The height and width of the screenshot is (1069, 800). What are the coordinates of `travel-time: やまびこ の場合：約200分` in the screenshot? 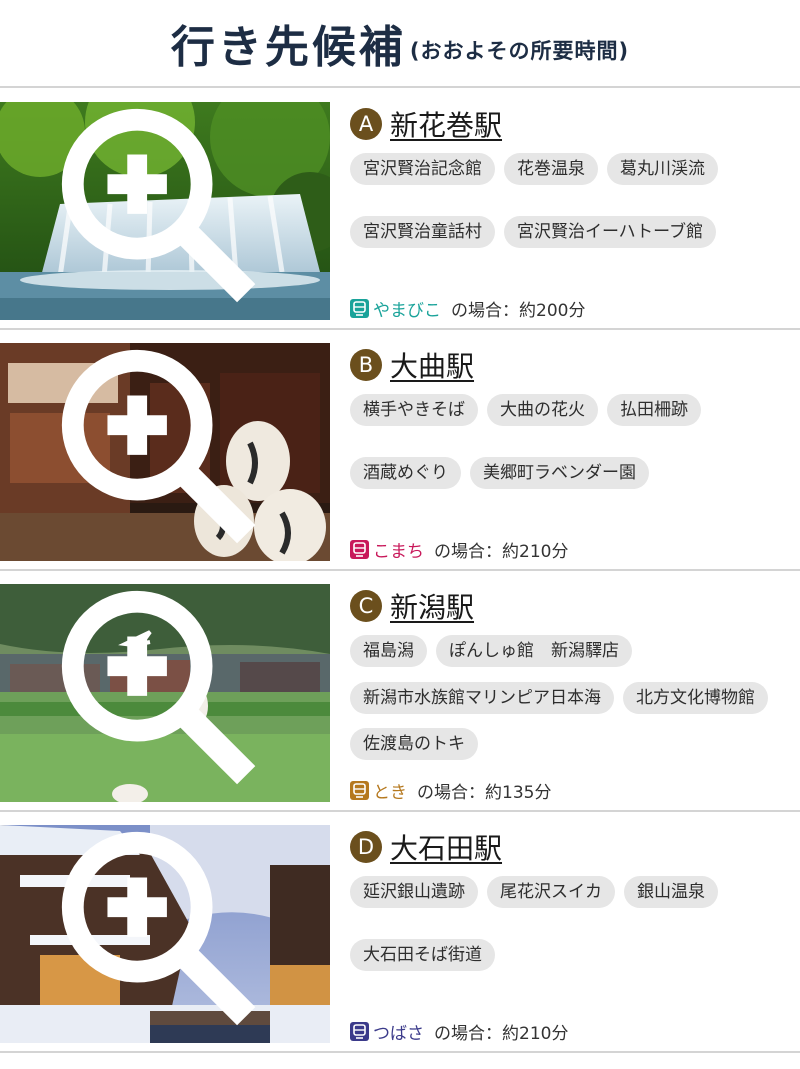 It's located at (468, 308).